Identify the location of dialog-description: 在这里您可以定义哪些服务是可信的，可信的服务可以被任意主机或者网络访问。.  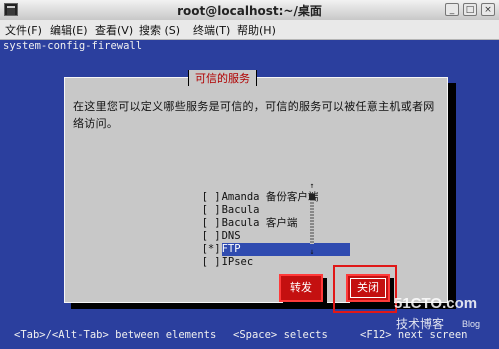
(254, 115).